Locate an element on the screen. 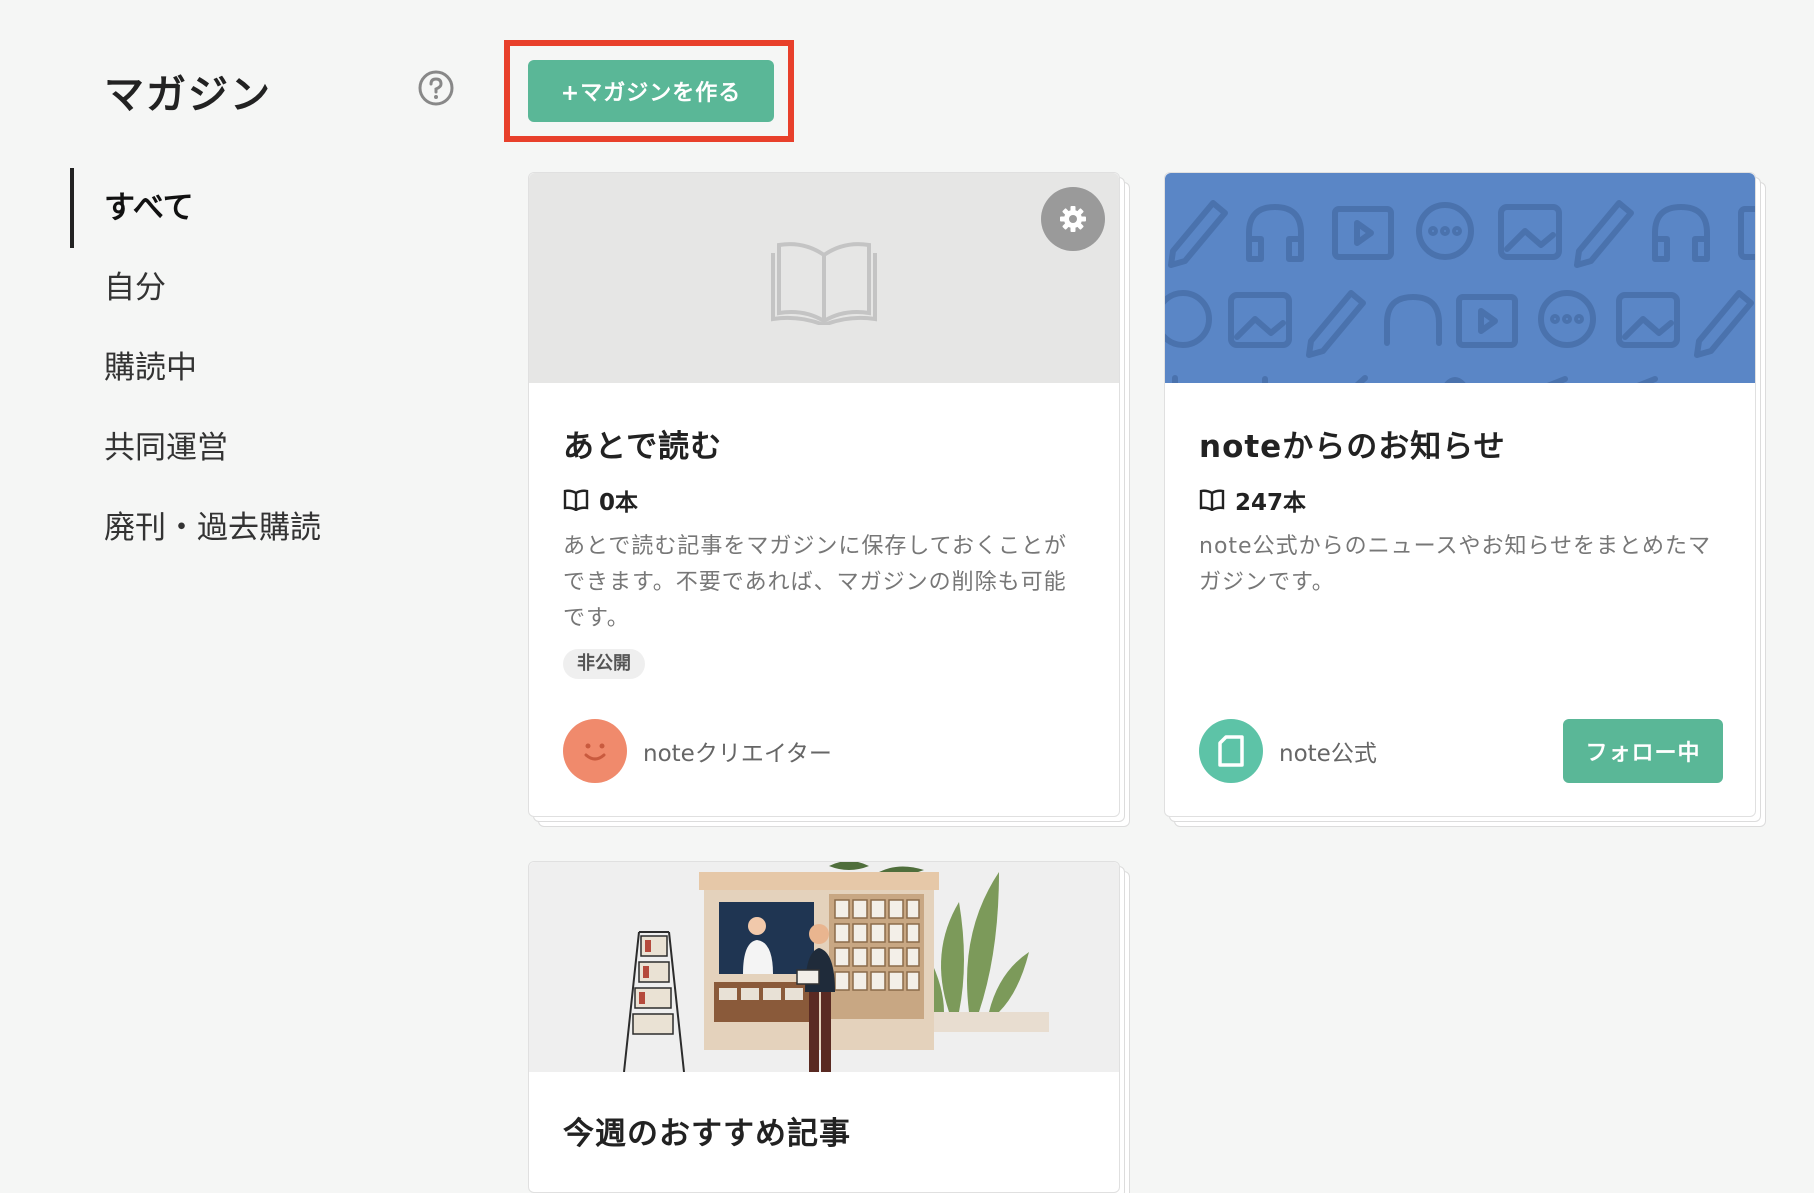 The height and width of the screenshot is (1193, 1814). card-author: noteクリエイター is located at coordinates (697, 751).